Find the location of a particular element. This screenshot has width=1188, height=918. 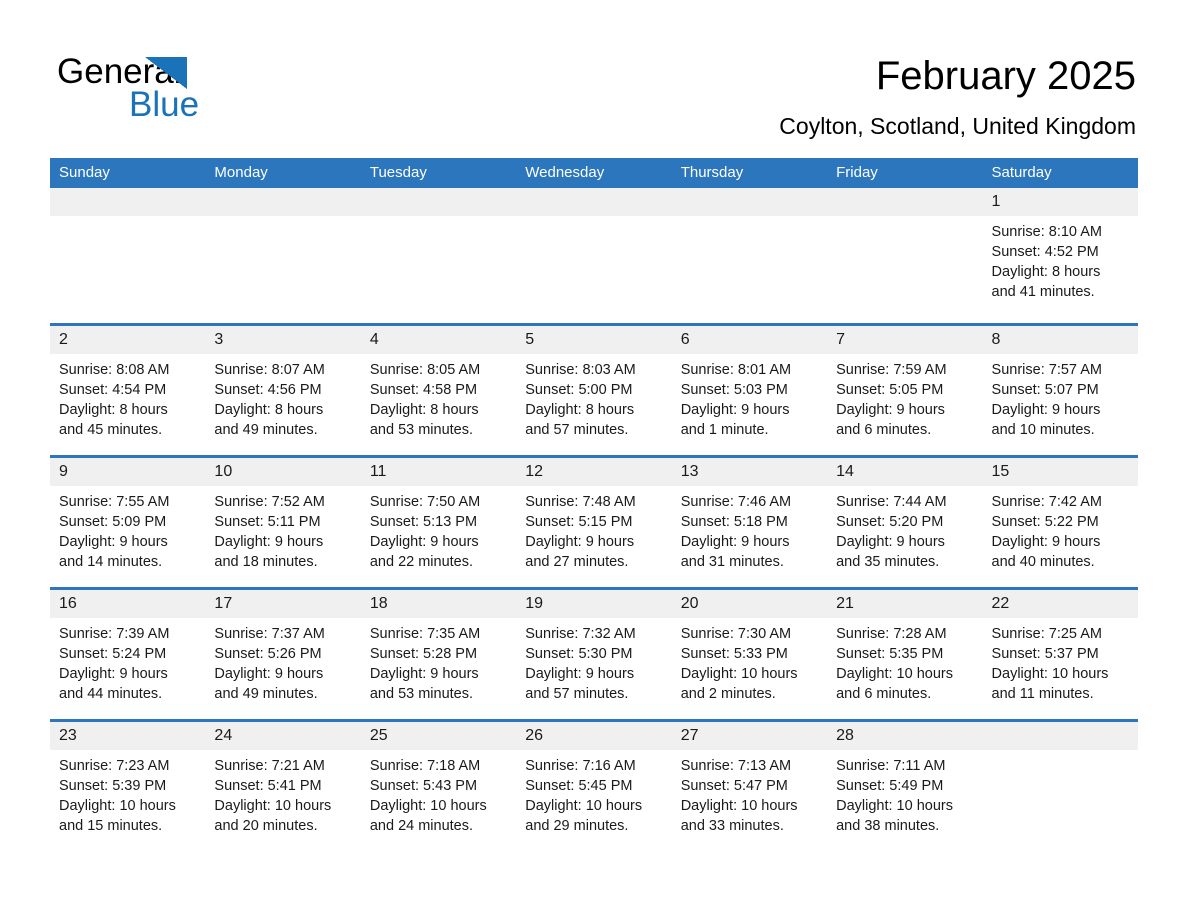

day-sunrise-text: Sunrise: 7:16 AM is located at coordinates (580, 766).